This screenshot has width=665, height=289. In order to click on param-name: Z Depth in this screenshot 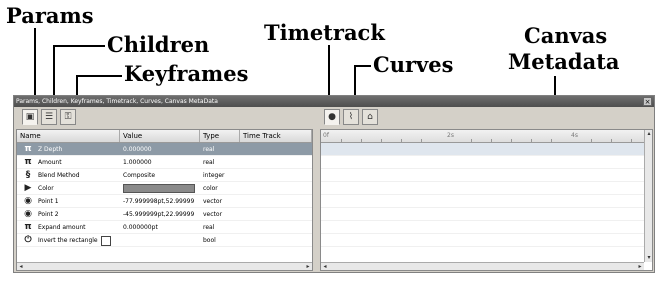, I will do `click(50, 149)`.